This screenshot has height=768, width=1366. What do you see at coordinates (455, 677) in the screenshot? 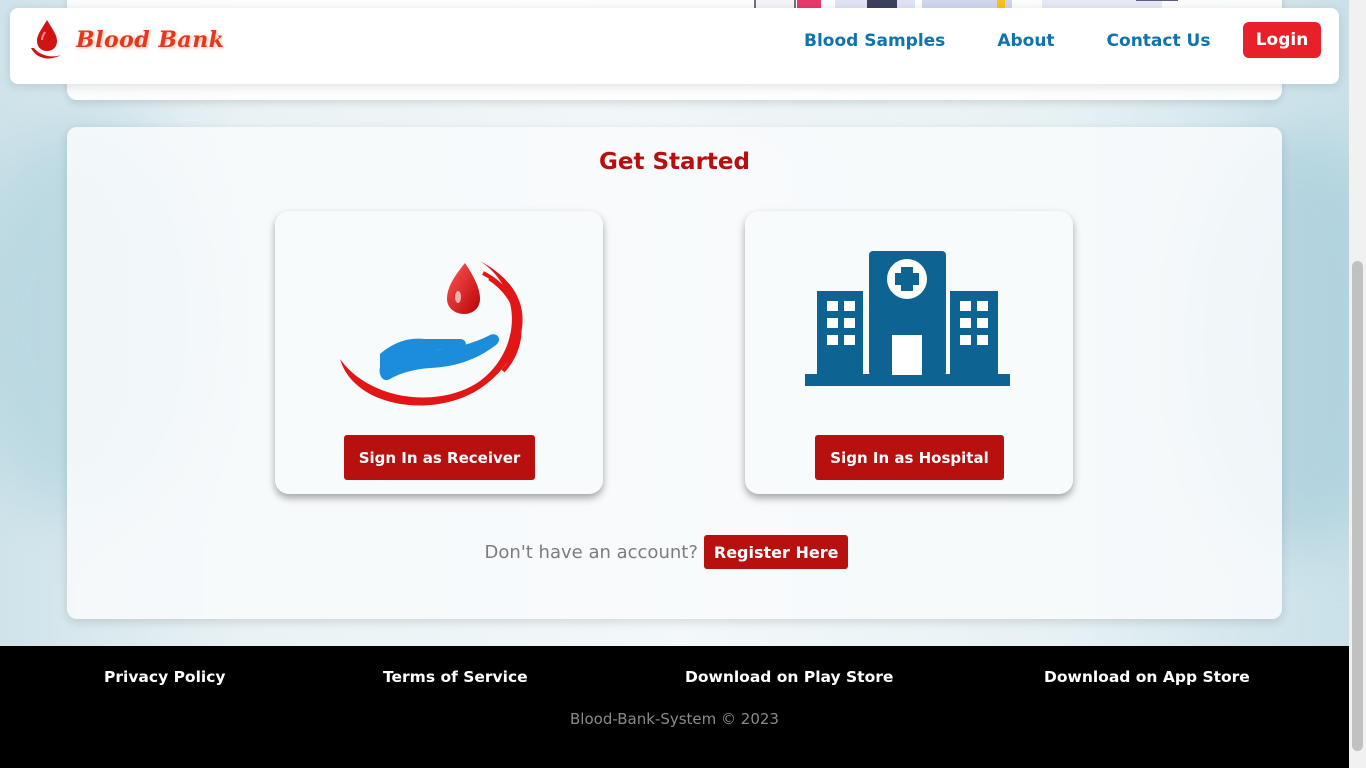
I see `footer-link-terms-of-service: Terms of Service` at bounding box center [455, 677].